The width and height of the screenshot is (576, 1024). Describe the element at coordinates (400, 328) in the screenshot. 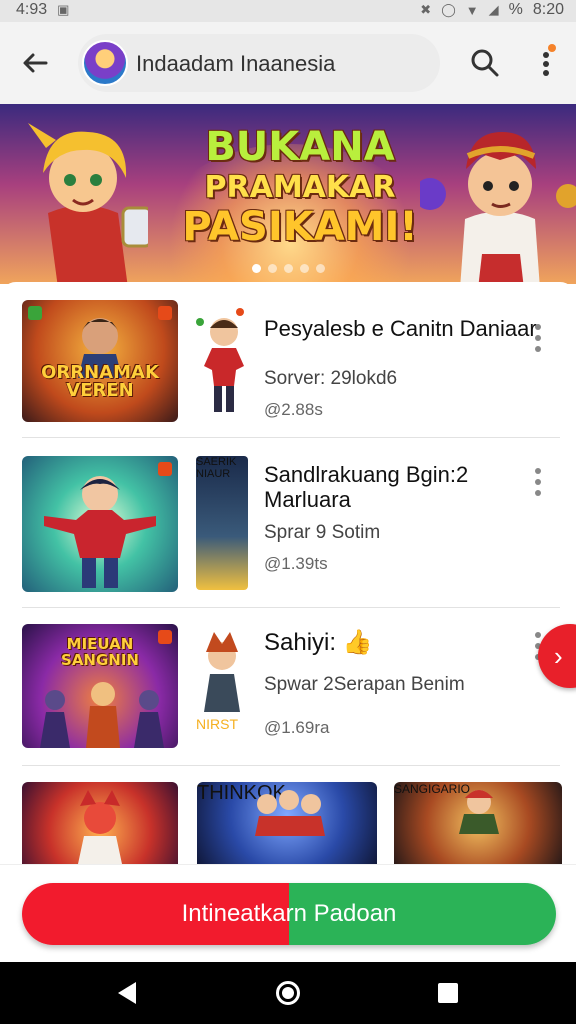

I see `list-item-title: Pesyalesb e Canitn Daniaar` at that location.